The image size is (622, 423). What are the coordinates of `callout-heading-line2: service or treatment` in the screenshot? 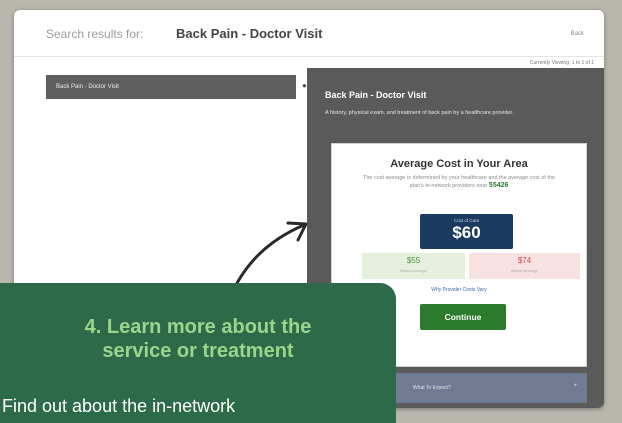 It's located at (198, 351).